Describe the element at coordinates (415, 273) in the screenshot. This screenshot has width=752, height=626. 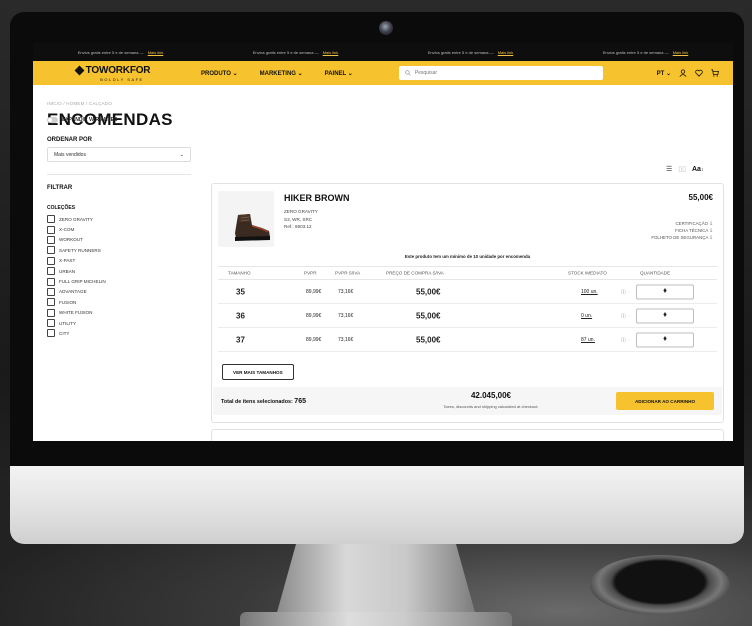
I see `column-header: PREÇO DE COMPRA S/IVA` at that location.